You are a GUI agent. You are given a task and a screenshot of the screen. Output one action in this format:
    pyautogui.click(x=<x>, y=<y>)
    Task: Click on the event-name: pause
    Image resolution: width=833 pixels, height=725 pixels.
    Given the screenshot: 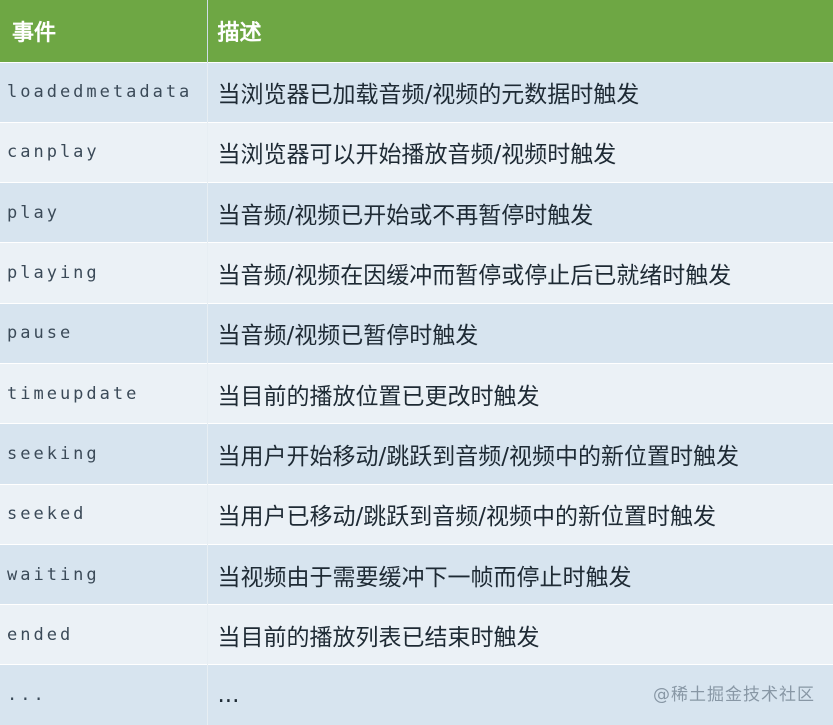 What is the action you would take?
    pyautogui.click(x=40, y=333)
    